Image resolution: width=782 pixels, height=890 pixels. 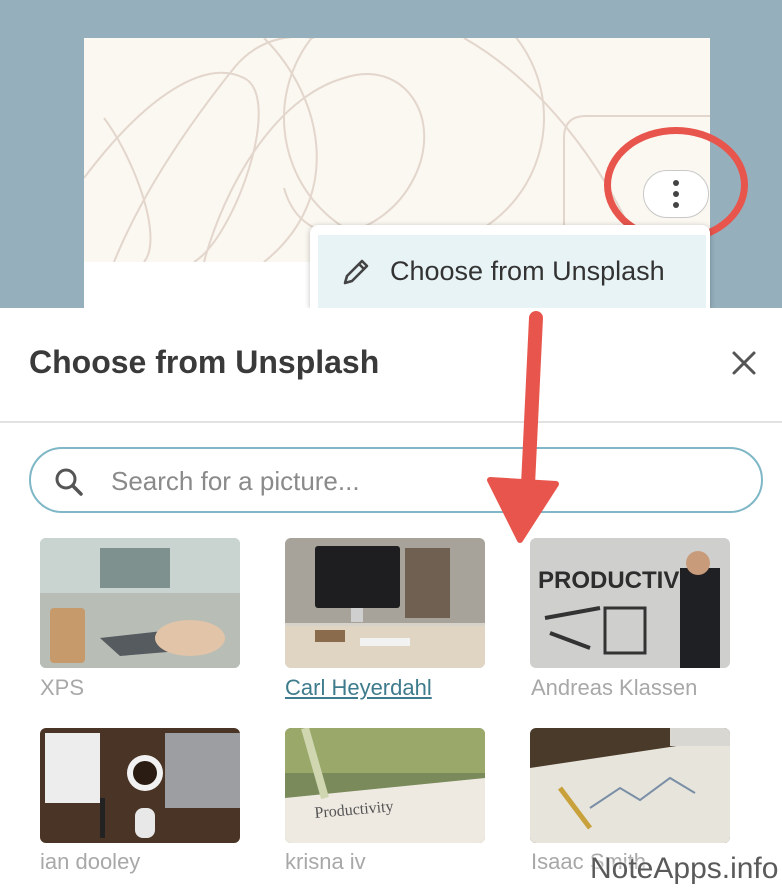 I want to click on close-icon, so click(x=744, y=363).